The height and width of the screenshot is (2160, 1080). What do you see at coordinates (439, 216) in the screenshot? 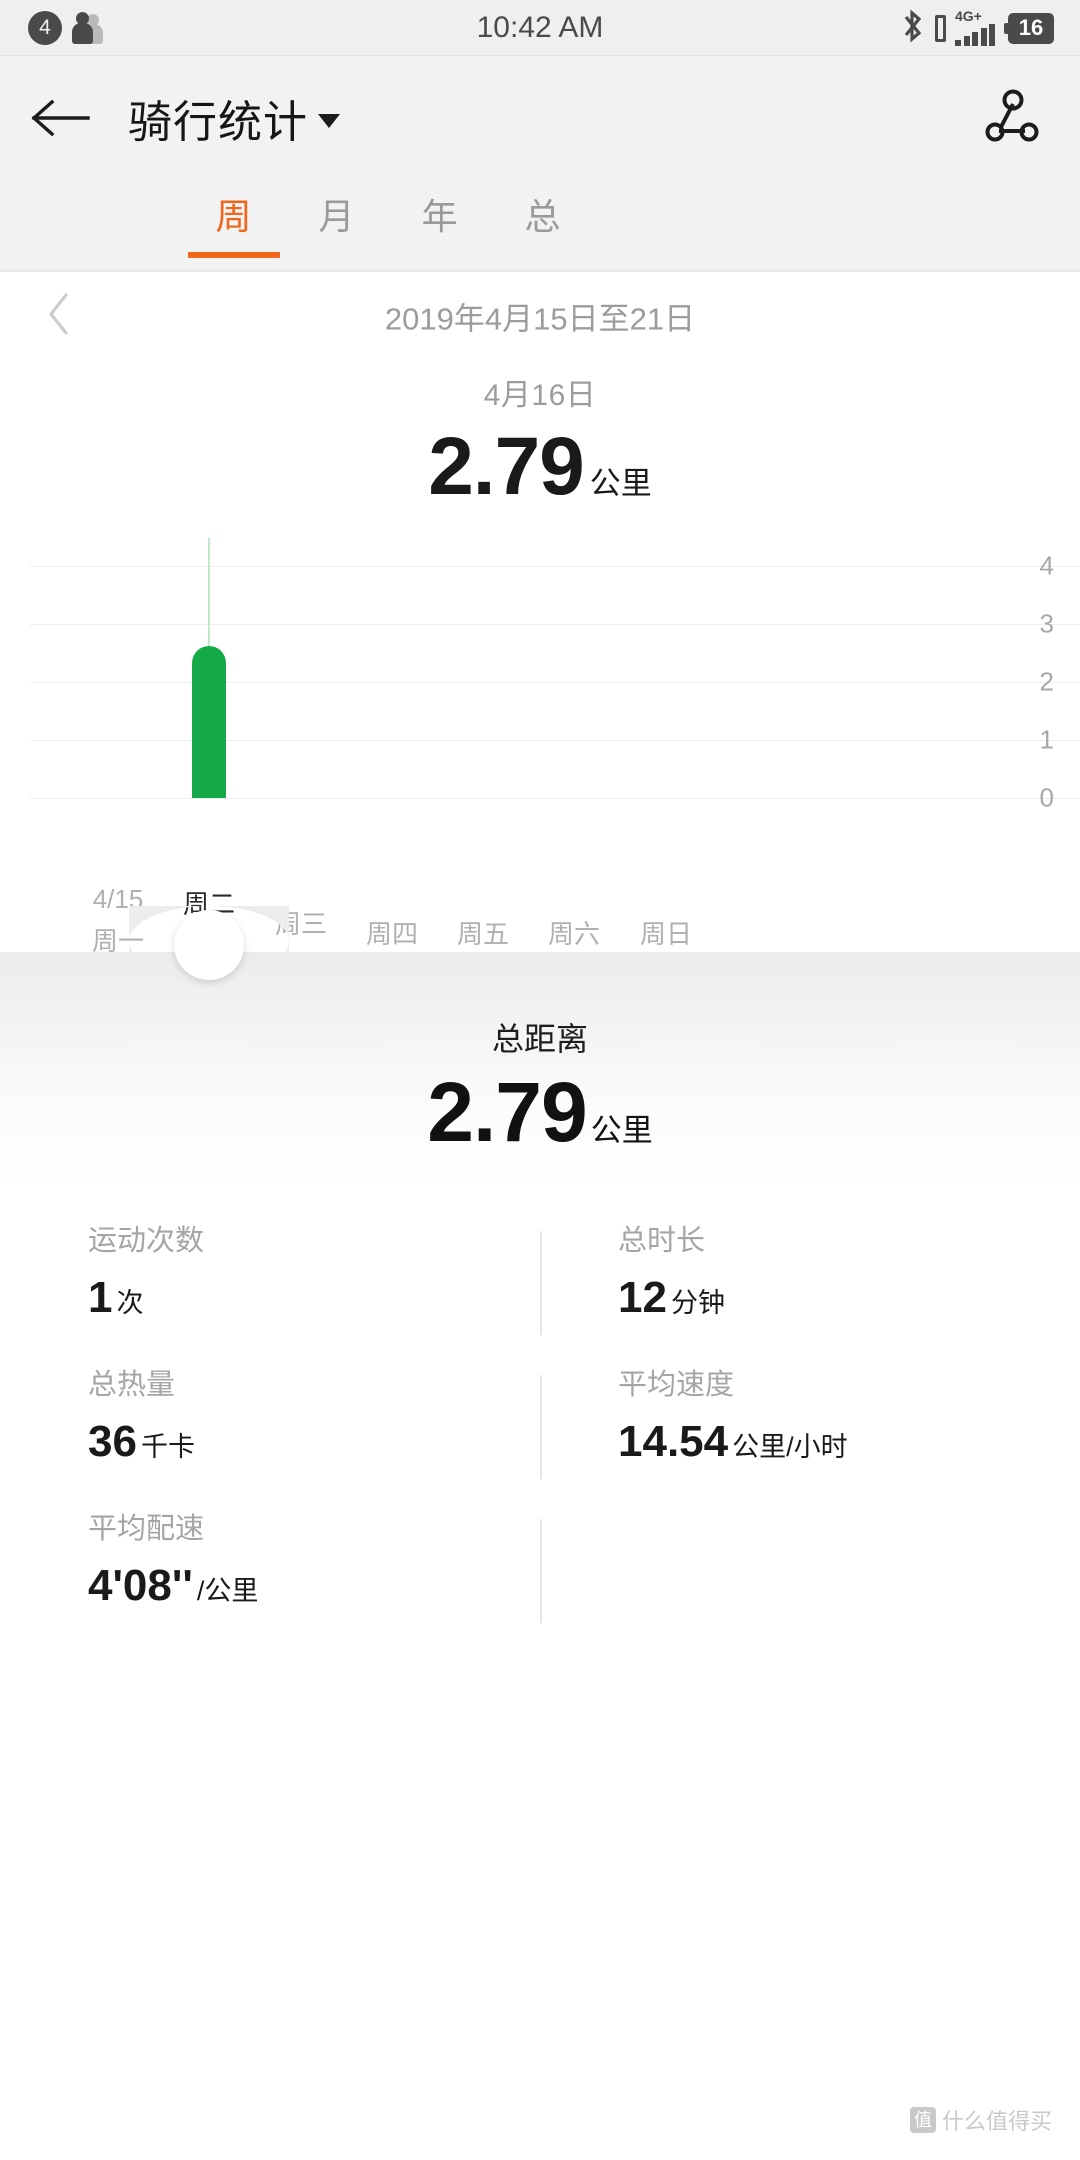
I see `tab-year-label: 年` at bounding box center [439, 216].